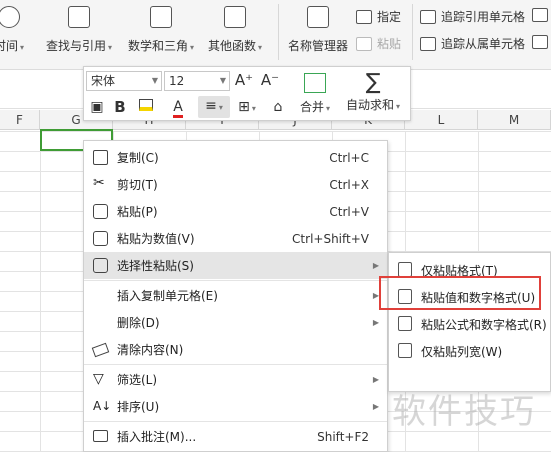 Image resolution: width=551 pixels, height=452 pixels. Describe the element at coordinates (138, 158) in the screenshot. I see `menu-item-label: 复制(C)` at that location.